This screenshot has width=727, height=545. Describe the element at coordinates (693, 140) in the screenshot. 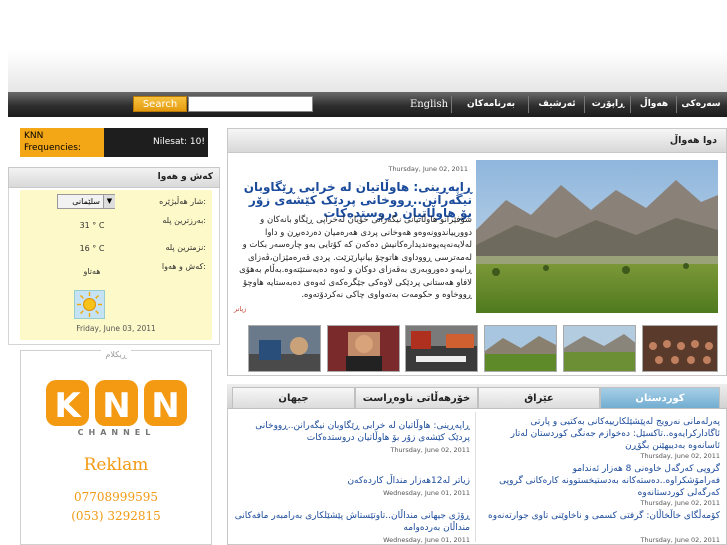

I see `latest-news-title: دوا هەواڵ` at that location.